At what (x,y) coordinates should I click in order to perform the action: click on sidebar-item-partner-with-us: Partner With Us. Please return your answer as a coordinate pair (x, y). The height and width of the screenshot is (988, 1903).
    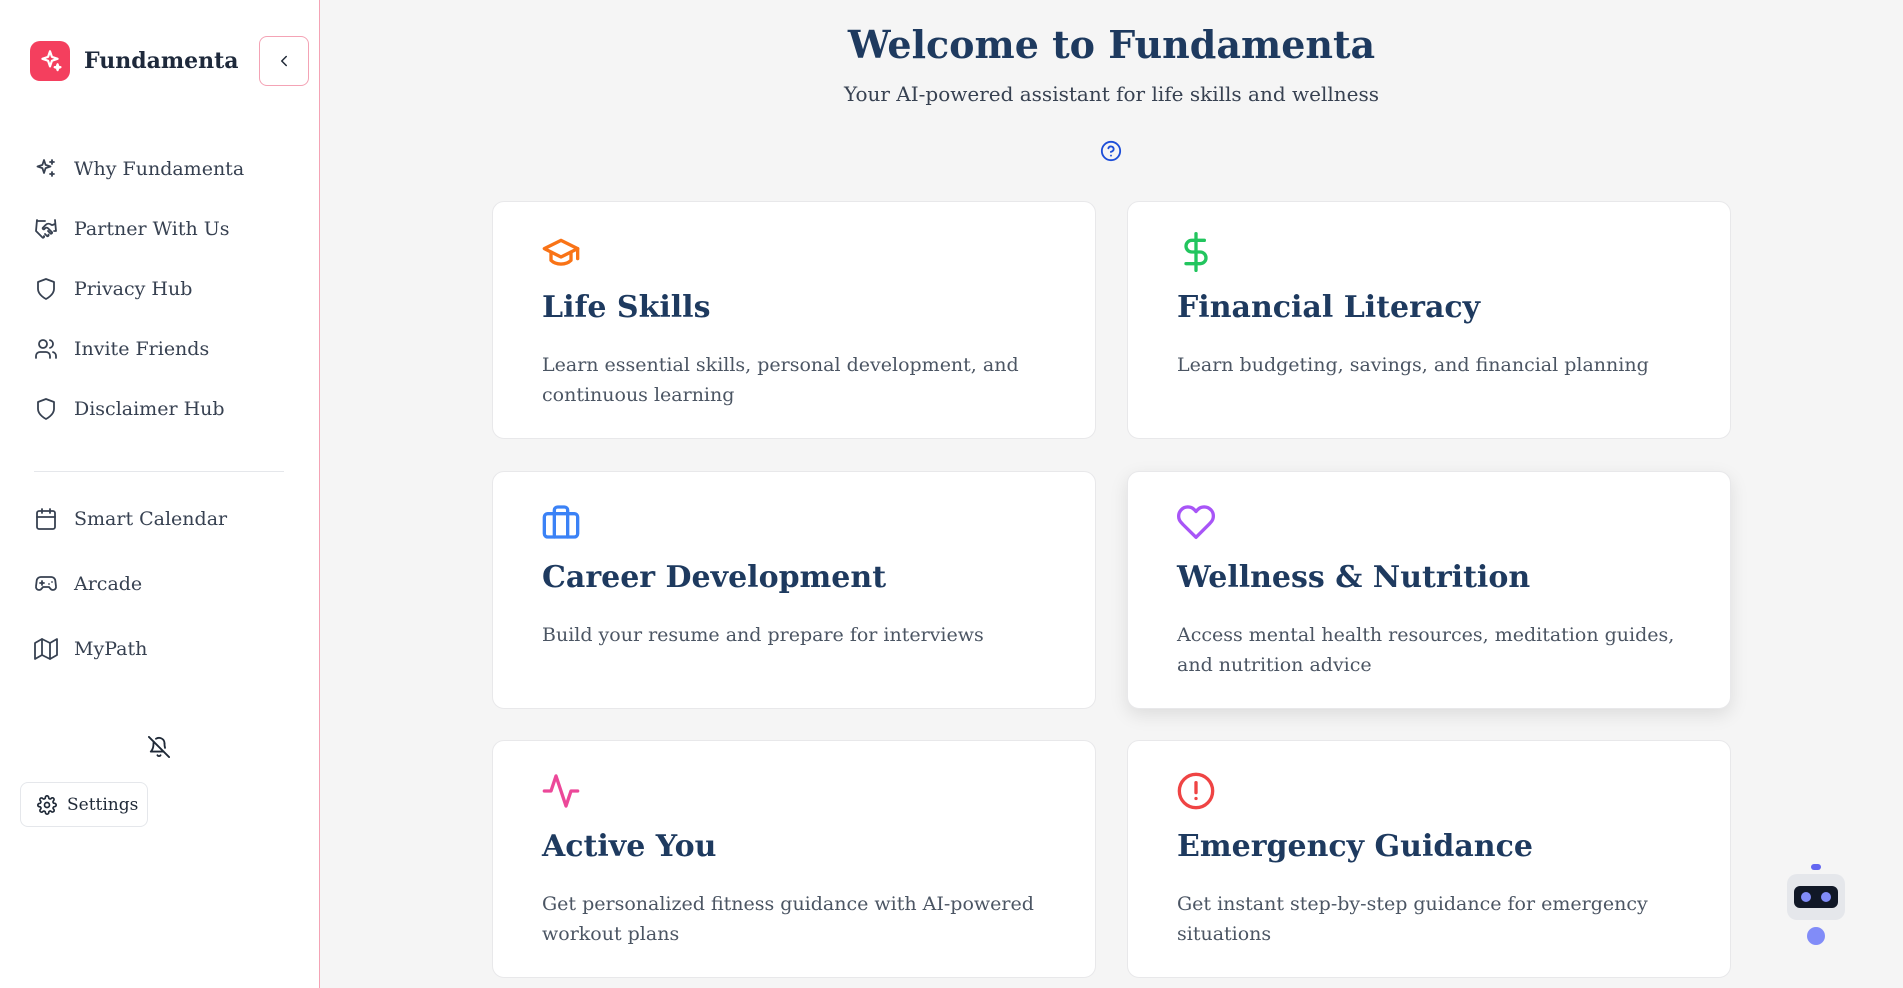
    Looking at the image, I should click on (164, 229).